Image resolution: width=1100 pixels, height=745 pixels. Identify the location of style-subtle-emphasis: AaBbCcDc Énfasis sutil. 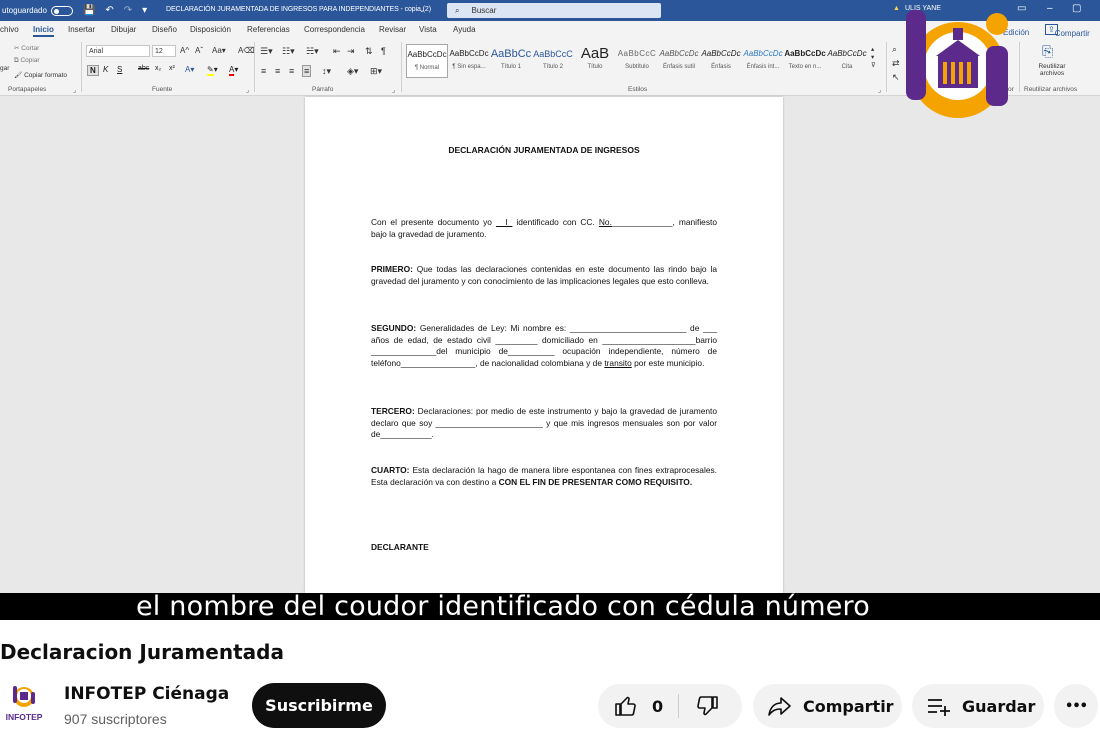
(679, 61).